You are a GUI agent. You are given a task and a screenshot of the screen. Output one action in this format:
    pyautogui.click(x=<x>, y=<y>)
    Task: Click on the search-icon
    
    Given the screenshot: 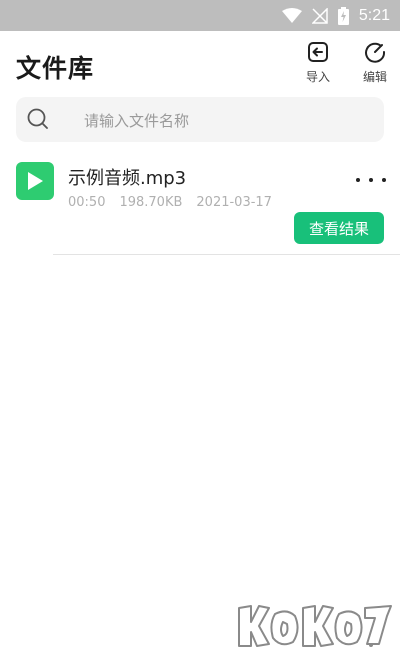 What is the action you would take?
    pyautogui.click(x=37, y=118)
    